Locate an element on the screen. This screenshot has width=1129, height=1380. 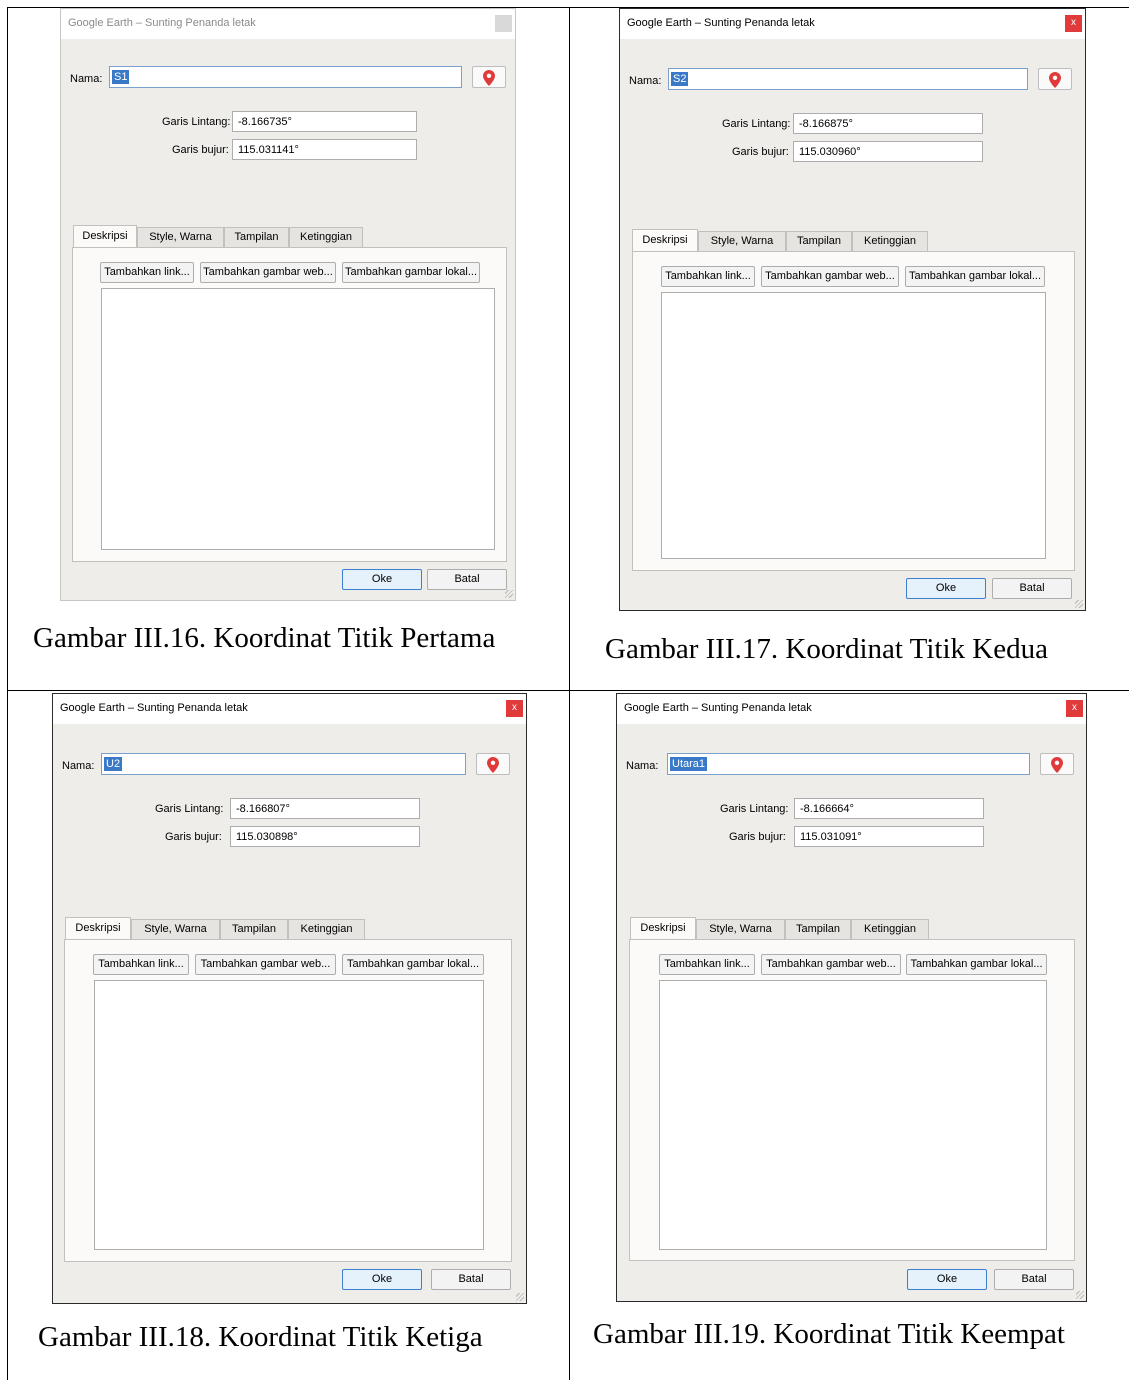
latitude-field: -8.166875° is located at coordinates (888, 123).